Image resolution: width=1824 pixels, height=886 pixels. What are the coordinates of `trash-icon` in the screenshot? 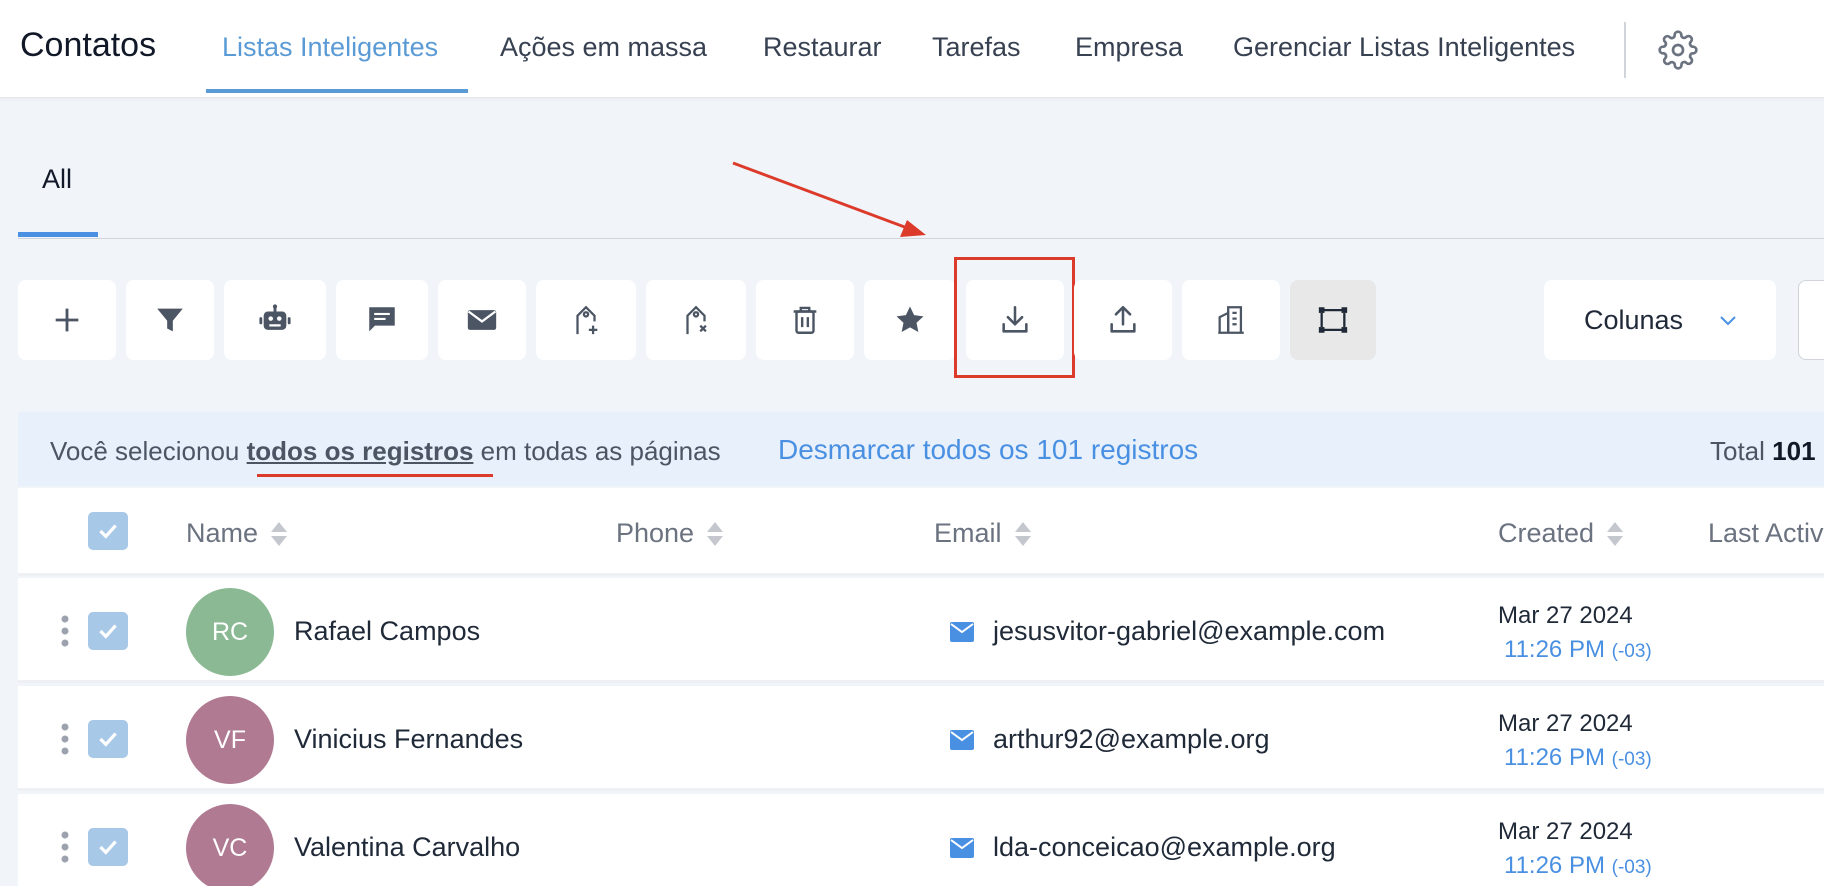 It's located at (805, 320).